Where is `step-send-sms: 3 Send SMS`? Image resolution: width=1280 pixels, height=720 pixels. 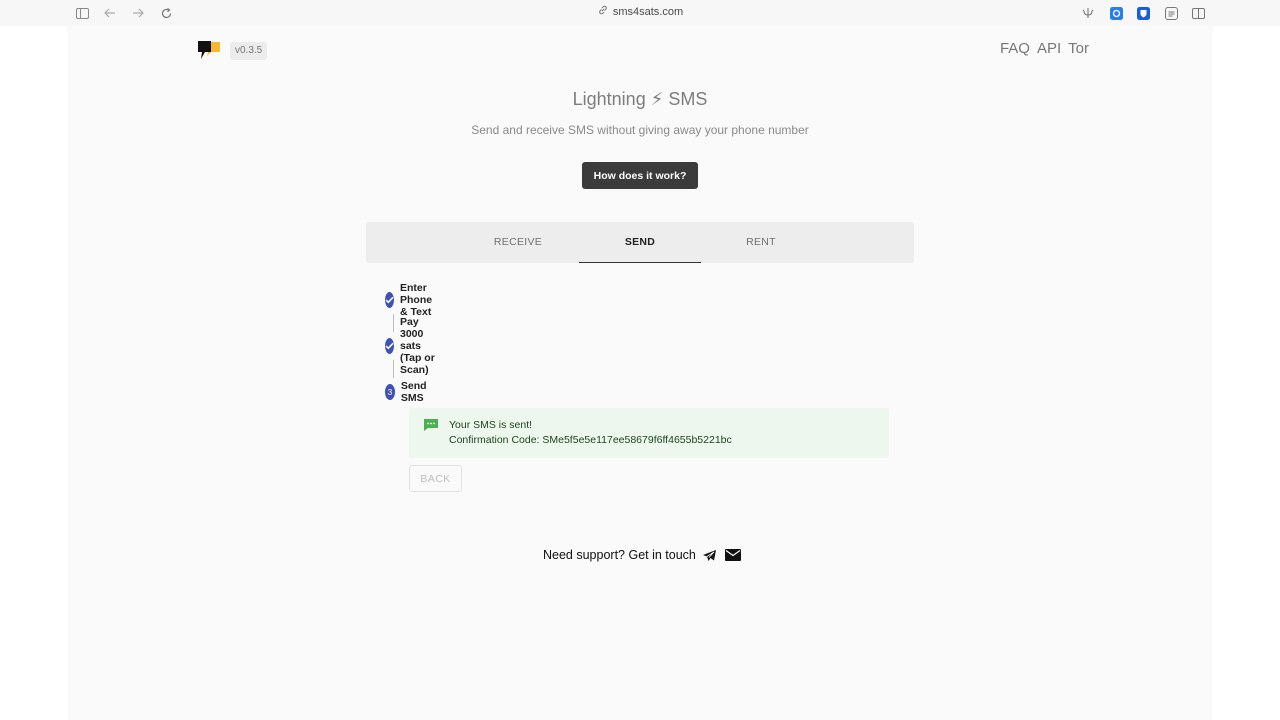
step-send-sms: 3 Send SMS is located at coordinates (409, 392).